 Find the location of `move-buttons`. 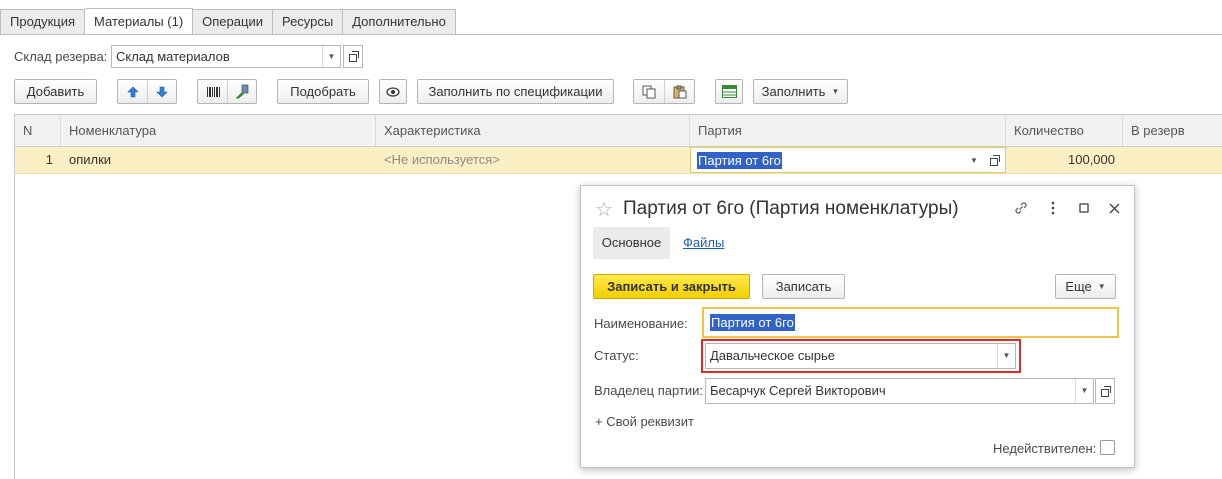

move-buttons is located at coordinates (147, 91).